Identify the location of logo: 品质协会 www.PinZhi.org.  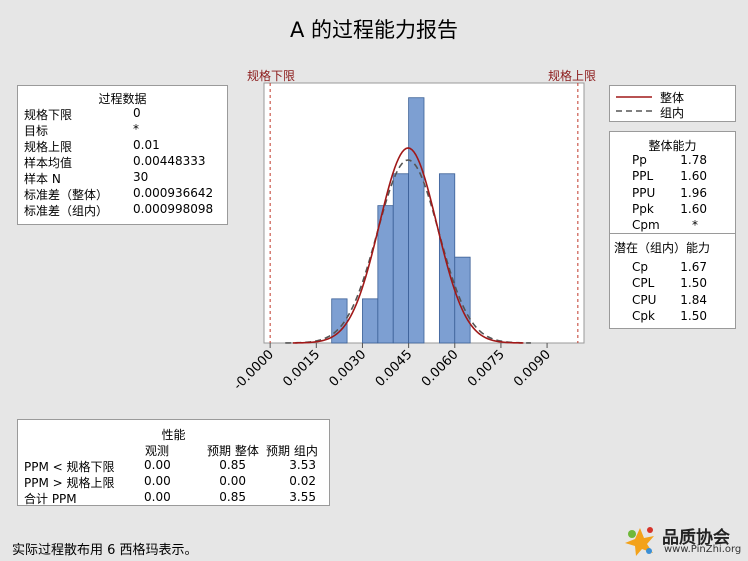
(683, 540).